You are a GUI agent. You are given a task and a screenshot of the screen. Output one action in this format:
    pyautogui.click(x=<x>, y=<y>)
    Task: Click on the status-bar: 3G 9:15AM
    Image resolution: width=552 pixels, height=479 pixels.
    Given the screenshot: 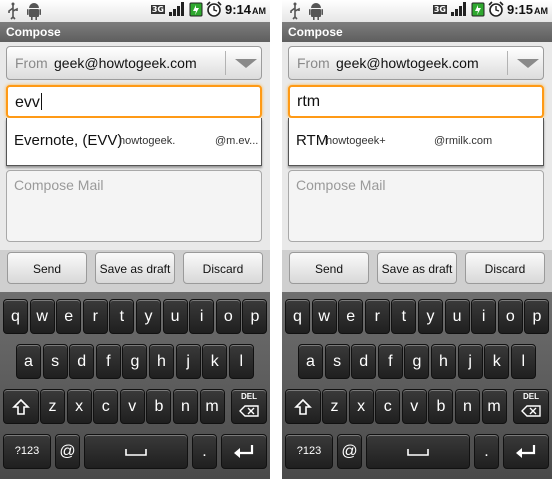 What is the action you would take?
    pyautogui.click(x=417, y=11)
    